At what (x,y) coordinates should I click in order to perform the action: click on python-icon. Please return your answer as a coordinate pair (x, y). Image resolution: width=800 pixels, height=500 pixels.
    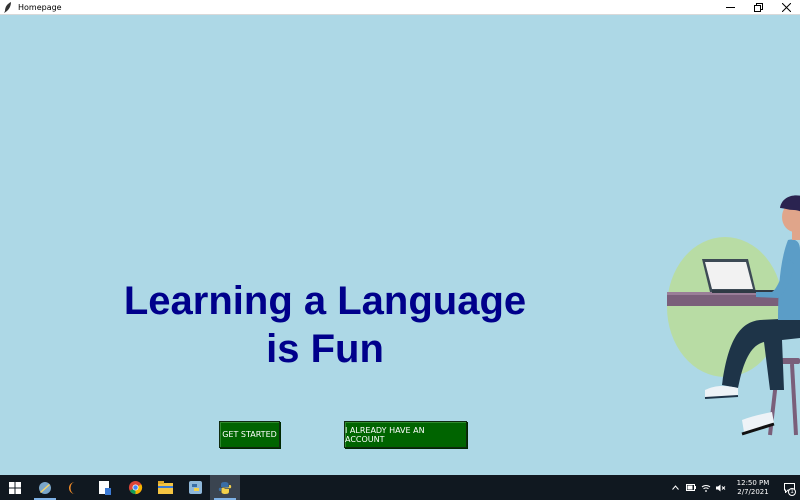
    Looking at the image, I should click on (225, 487).